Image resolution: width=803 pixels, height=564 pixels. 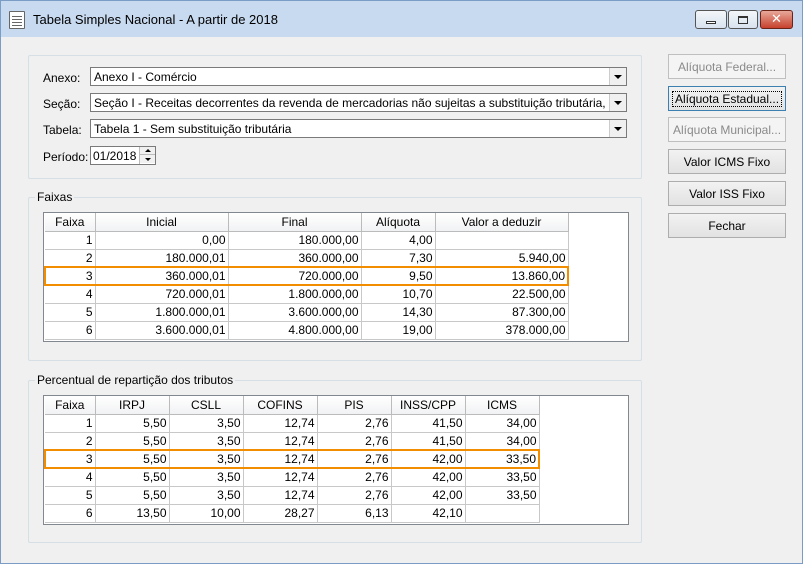 What do you see at coordinates (502, 222) in the screenshot?
I see `faixas-col-valor-deduzir: Valor a deduzir` at bounding box center [502, 222].